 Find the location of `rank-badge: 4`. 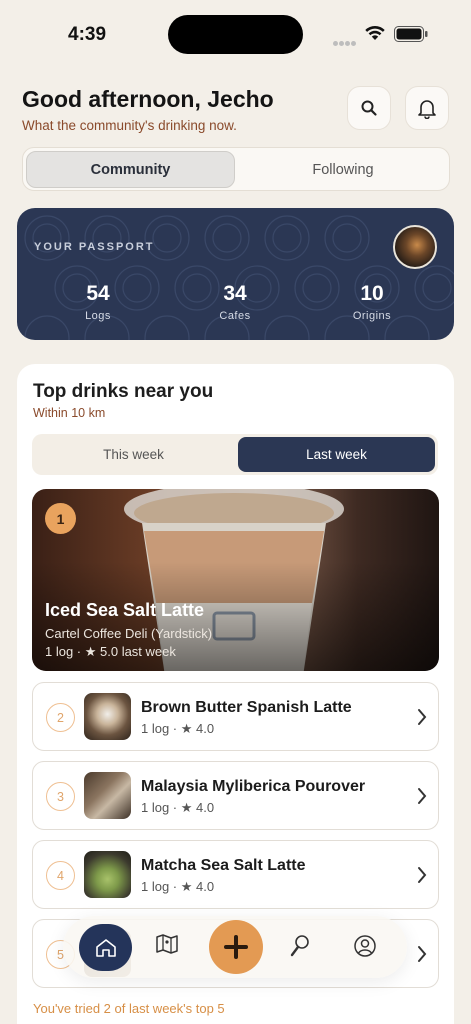

rank-badge: 4 is located at coordinates (60, 875).